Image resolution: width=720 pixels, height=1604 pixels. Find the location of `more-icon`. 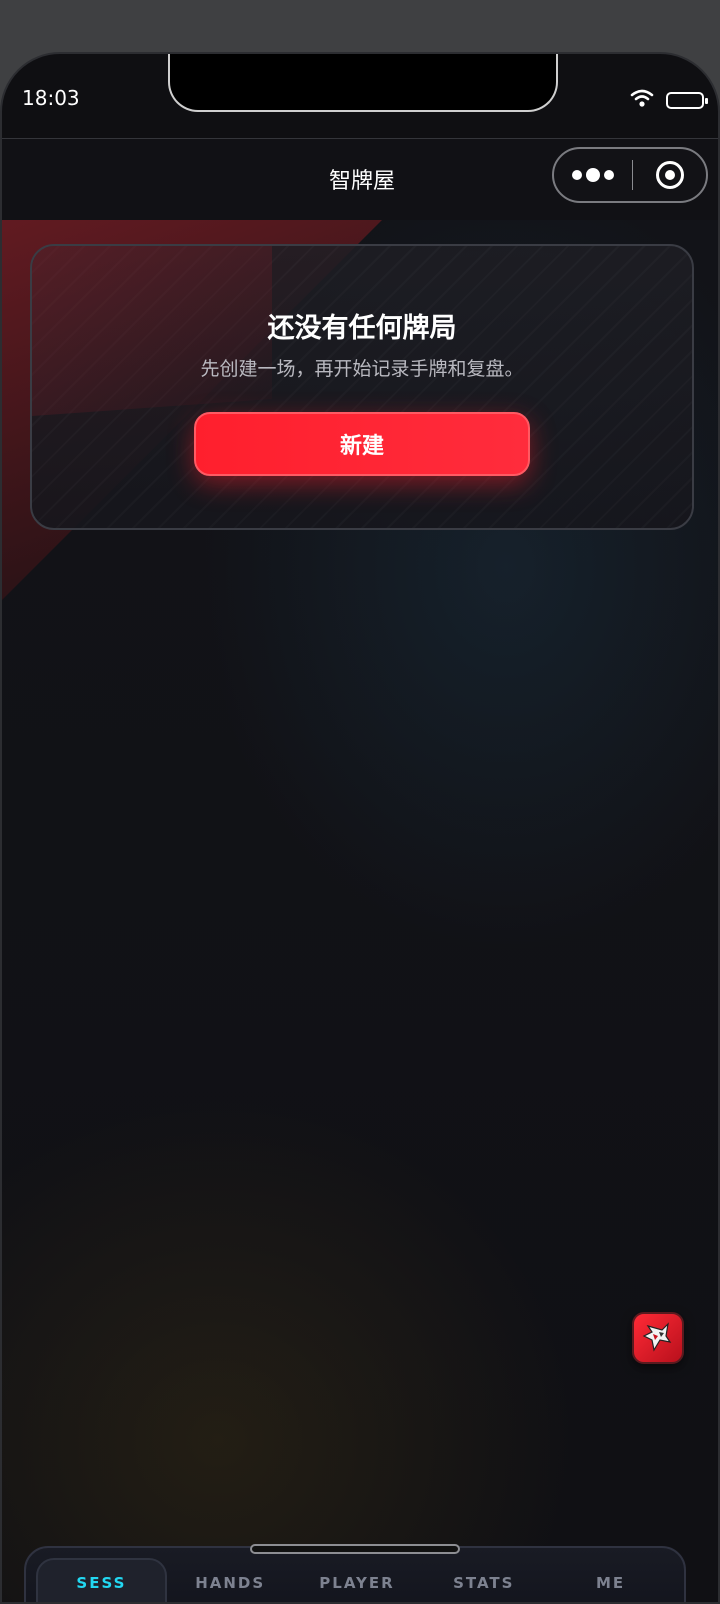

more-icon is located at coordinates (593, 175).